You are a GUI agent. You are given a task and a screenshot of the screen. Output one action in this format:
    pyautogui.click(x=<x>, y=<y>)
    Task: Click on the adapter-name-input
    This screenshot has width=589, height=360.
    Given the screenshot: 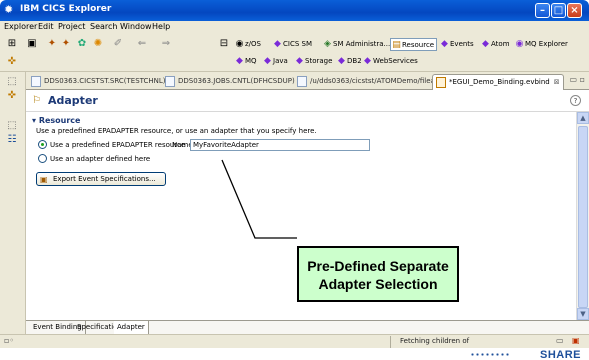 What is the action you would take?
    pyautogui.click(x=280, y=145)
    